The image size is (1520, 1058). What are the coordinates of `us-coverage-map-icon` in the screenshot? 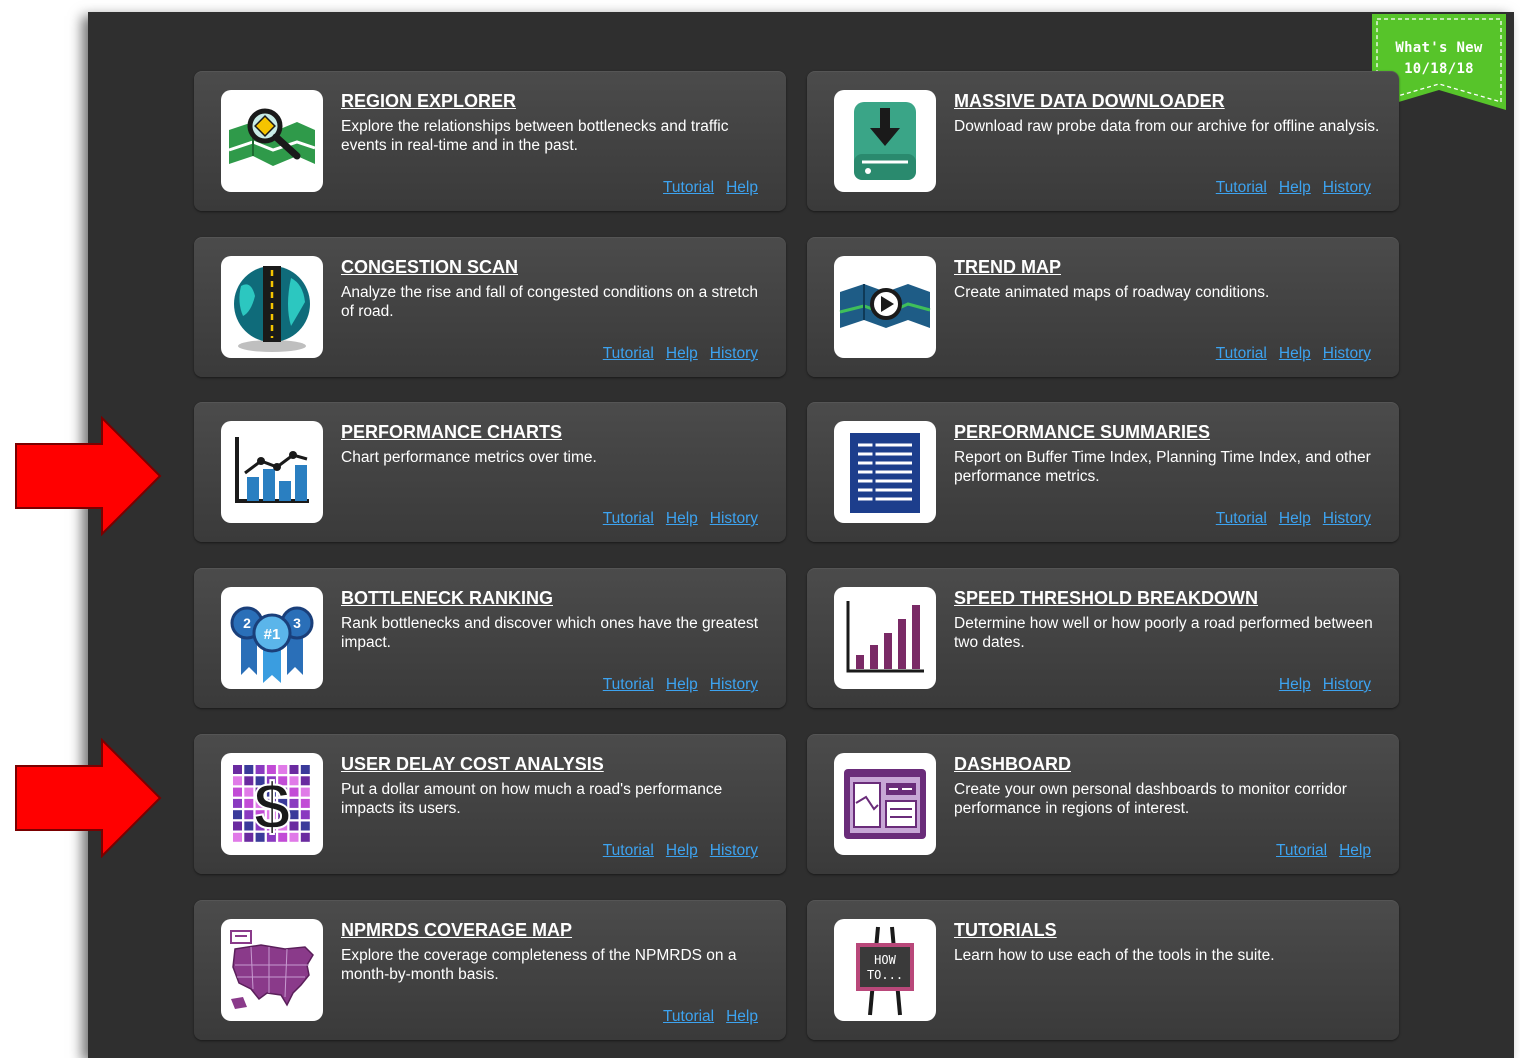 It's located at (272, 970).